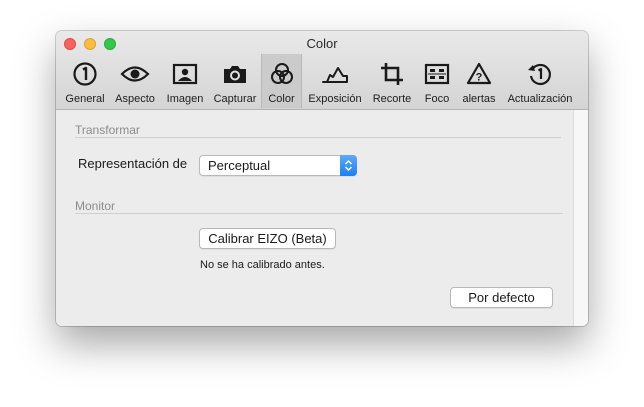 The width and height of the screenshot is (644, 407). What do you see at coordinates (319, 213) in the screenshot?
I see `monitor-divider` at bounding box center [319, 213].